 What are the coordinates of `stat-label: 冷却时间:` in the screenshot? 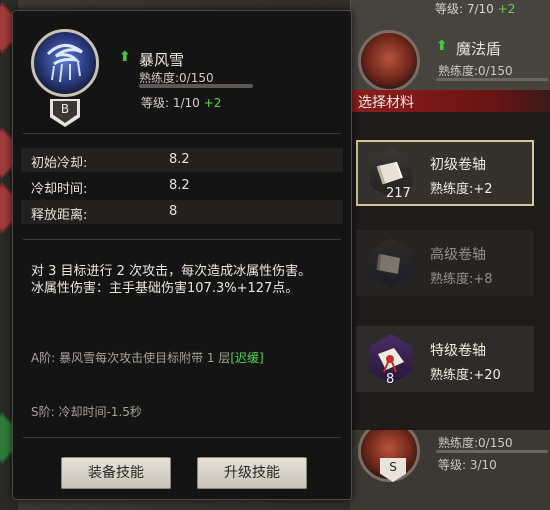 It's located at (59, 189).